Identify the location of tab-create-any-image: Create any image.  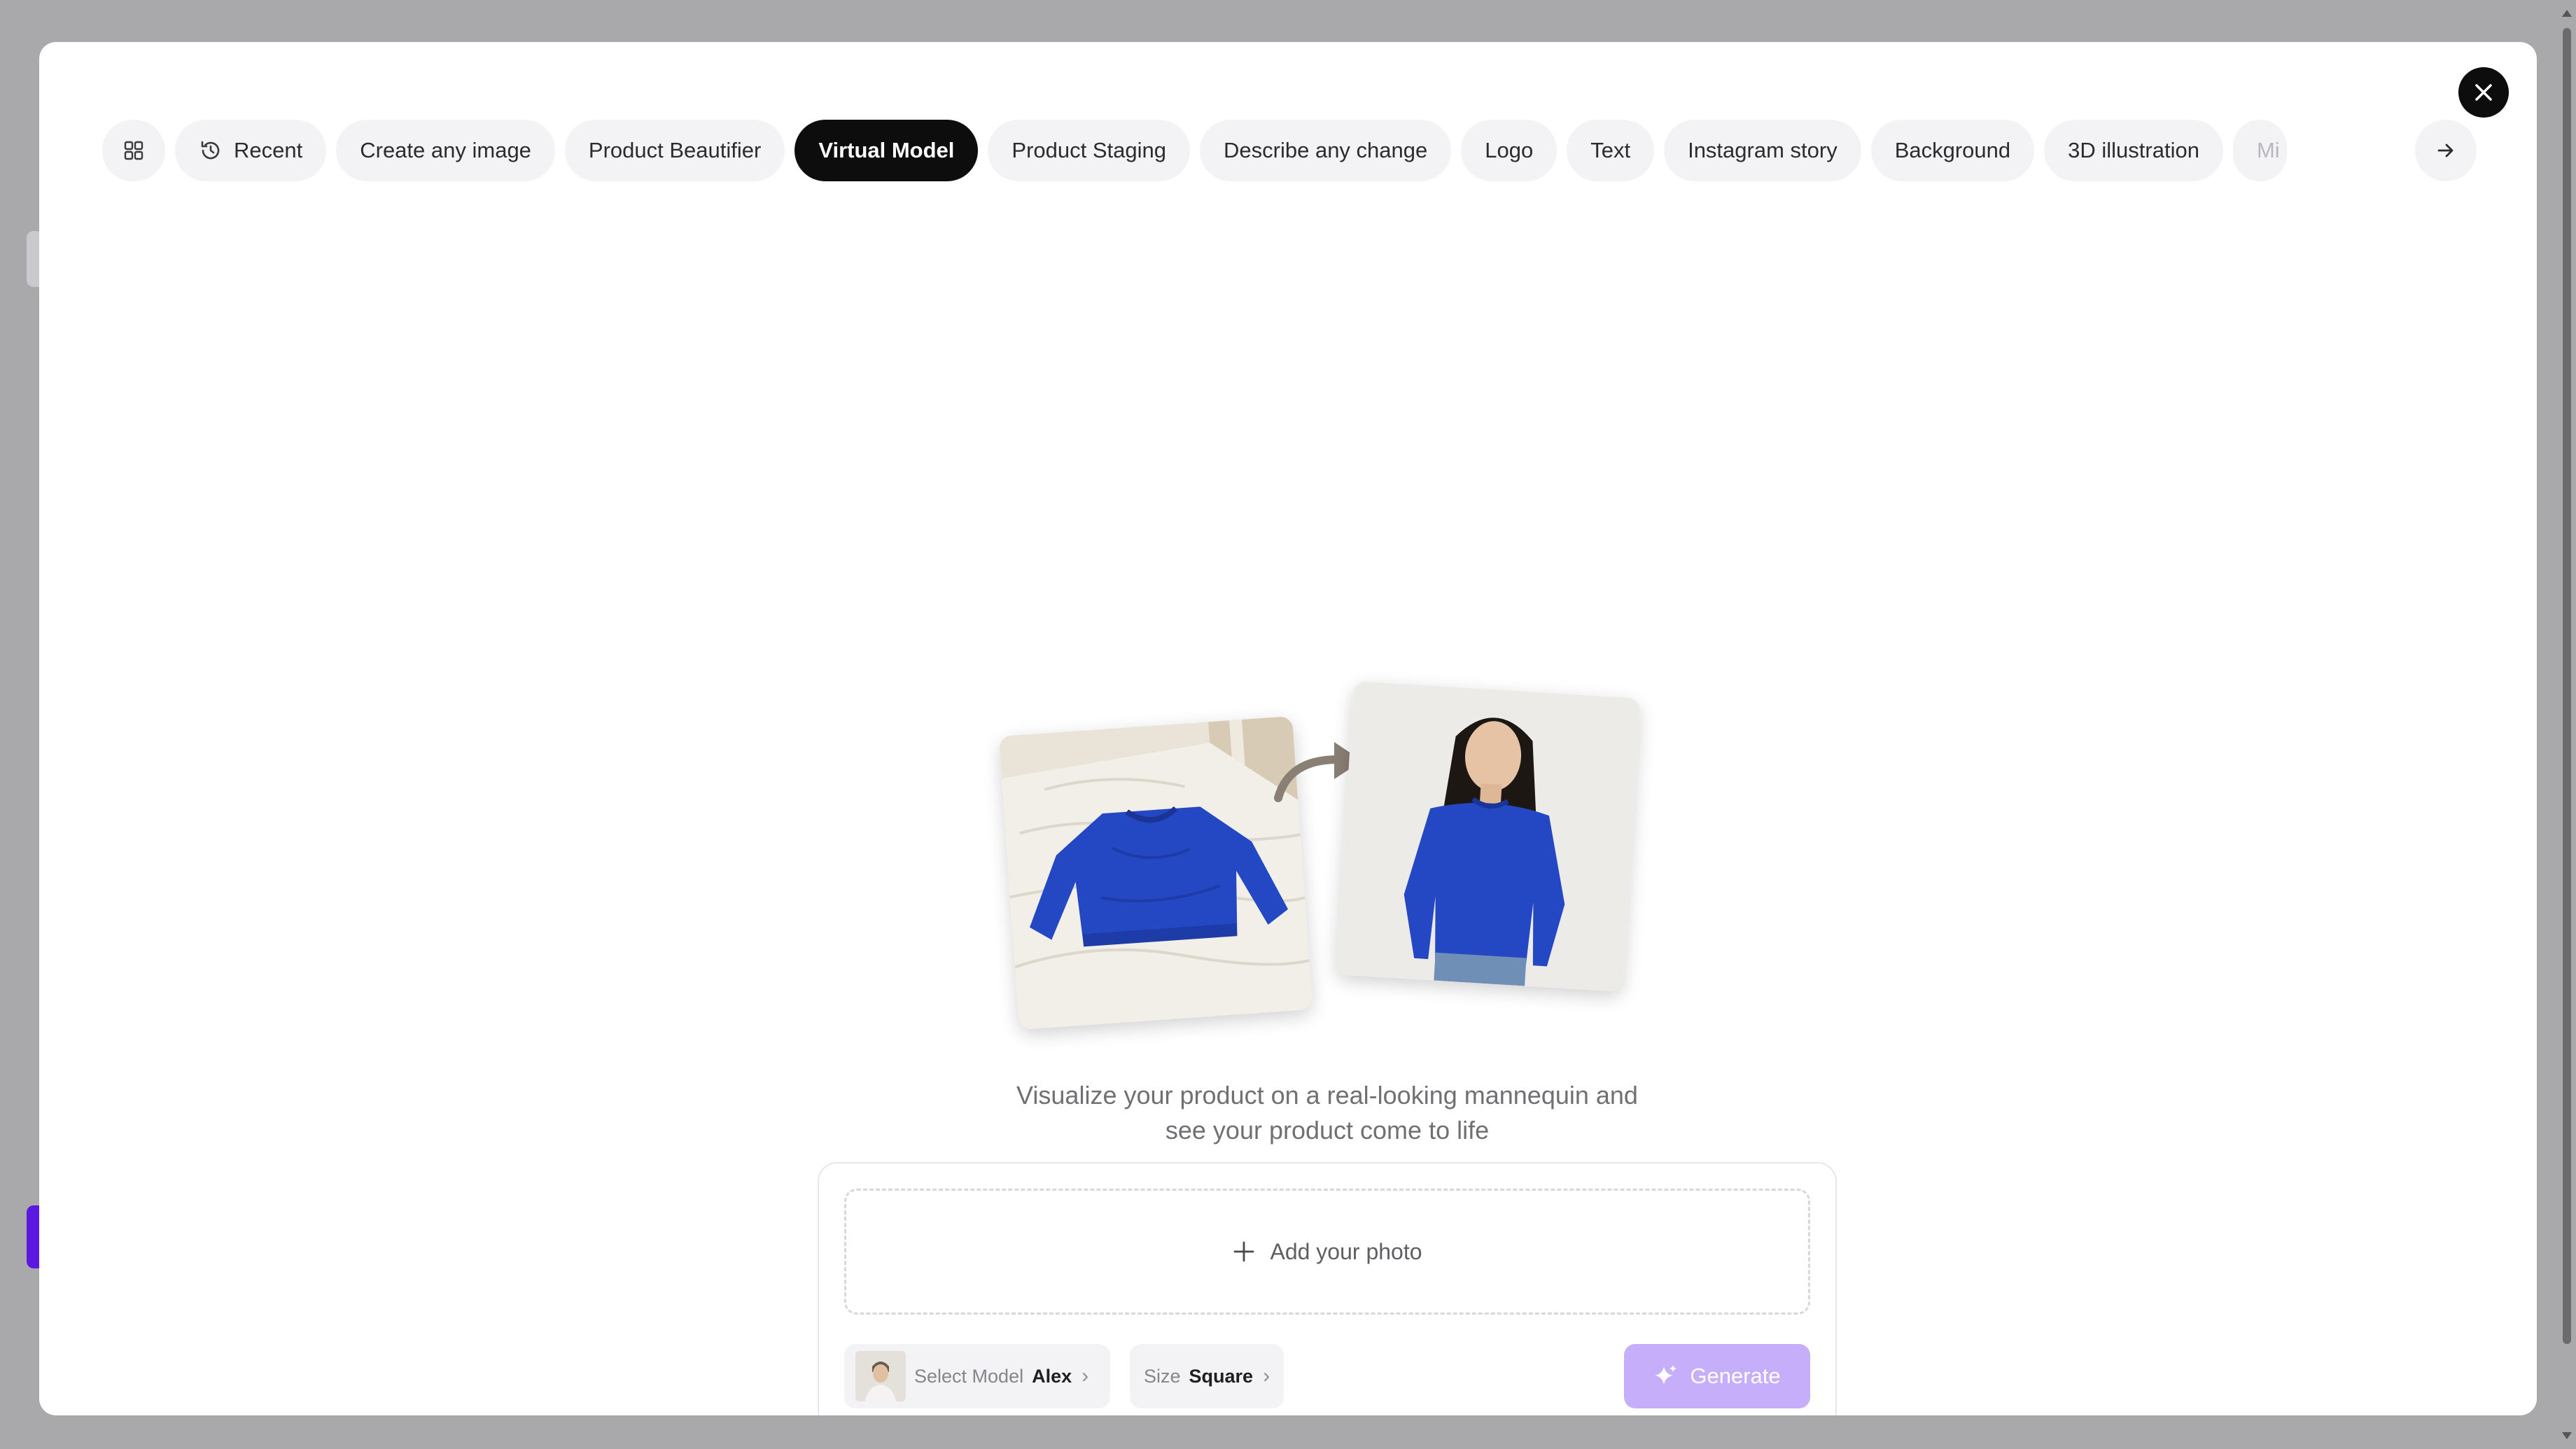
(445, 150).